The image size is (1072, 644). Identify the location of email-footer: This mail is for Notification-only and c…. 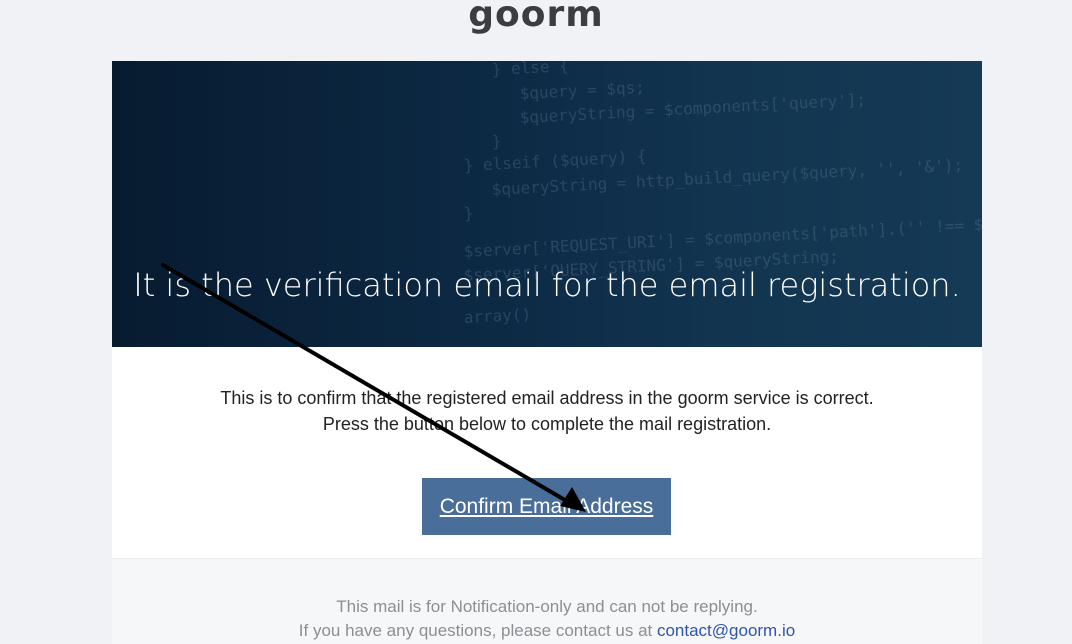
(547, 601).